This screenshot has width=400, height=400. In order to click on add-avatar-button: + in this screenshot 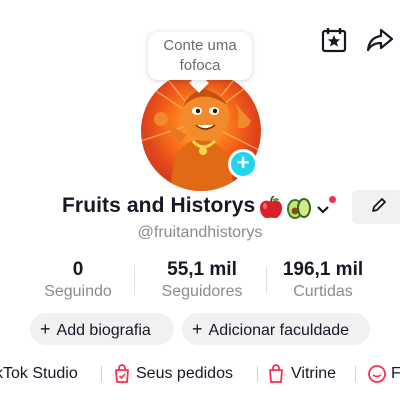, I will do `click(243, 164)`.